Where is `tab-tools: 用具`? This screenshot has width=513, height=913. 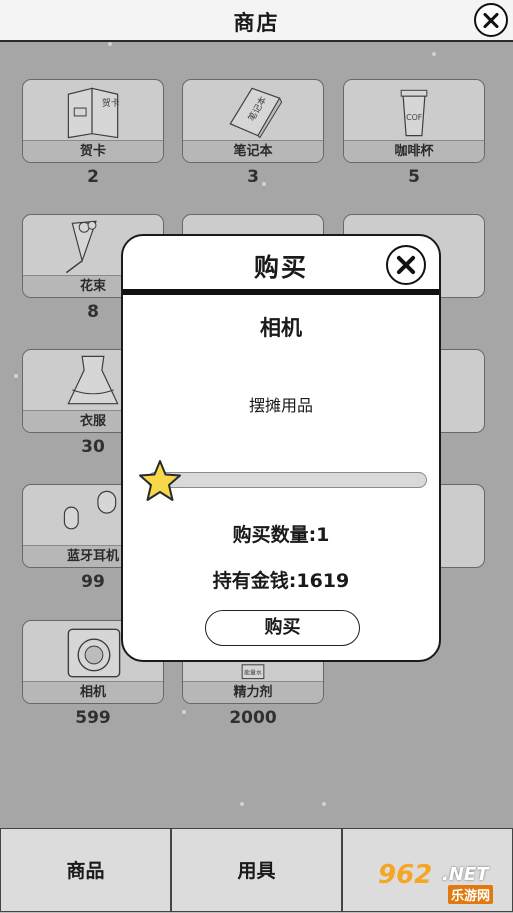
tab-tools: 用具 is located at coordinates (256, 870).